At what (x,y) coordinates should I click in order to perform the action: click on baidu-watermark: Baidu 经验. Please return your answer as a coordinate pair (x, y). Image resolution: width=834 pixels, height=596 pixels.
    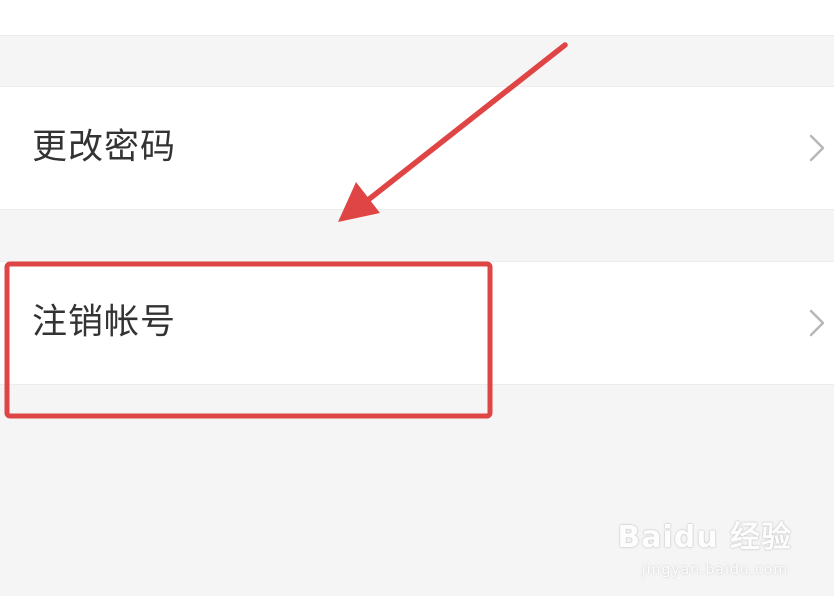
    Looking at the image, I should click on (704, 537).